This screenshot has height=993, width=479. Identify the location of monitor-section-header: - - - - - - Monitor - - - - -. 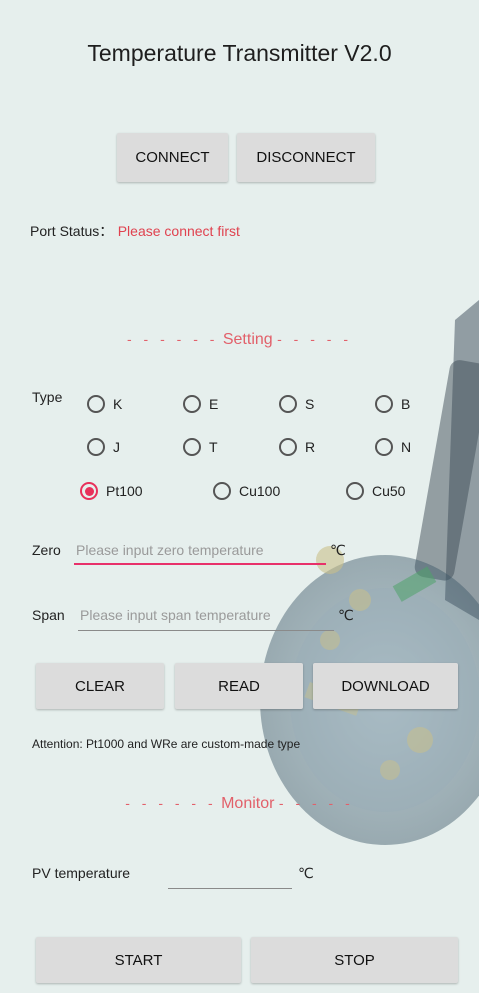
(239, 804).